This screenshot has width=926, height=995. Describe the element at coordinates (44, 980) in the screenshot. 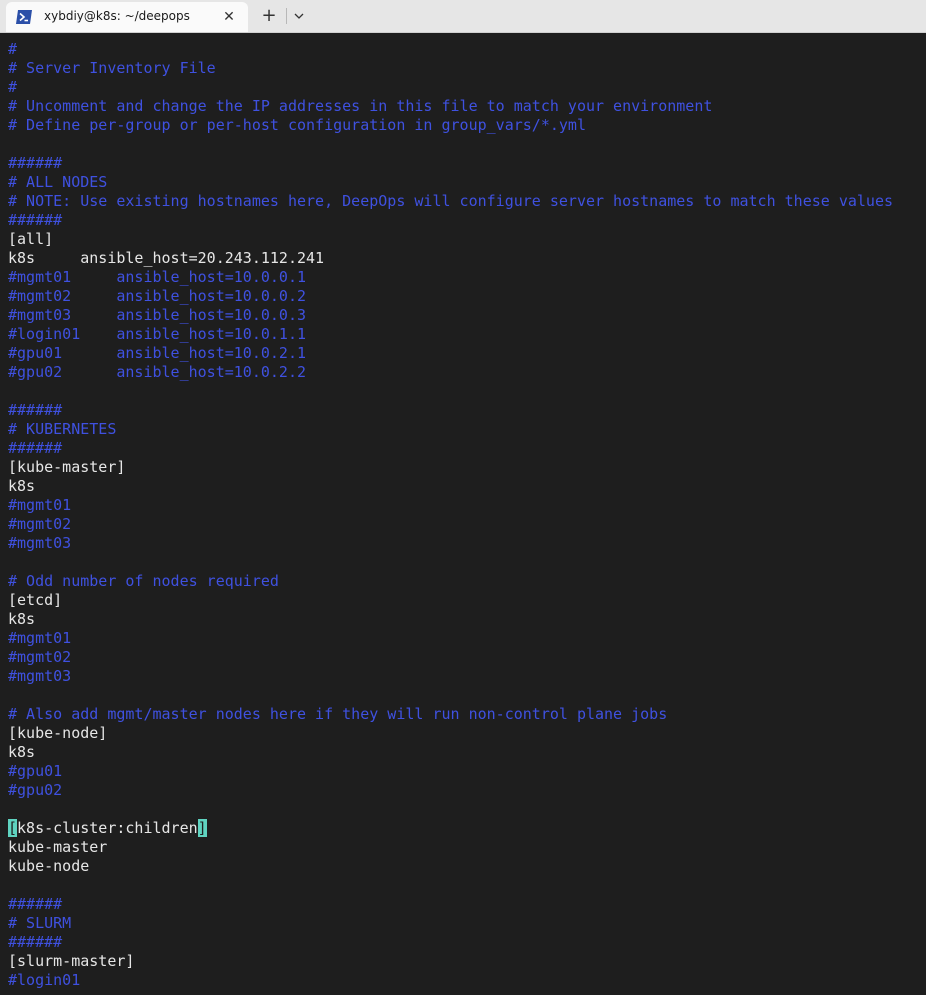

I see `terminal-line: #login01` at that location.